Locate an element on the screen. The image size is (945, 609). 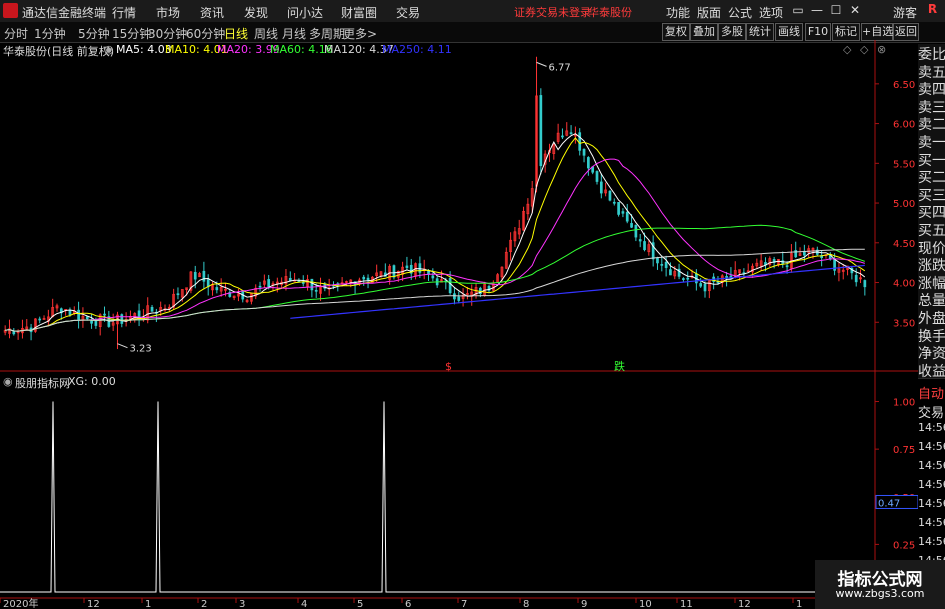
expand-icon: ◇ is located at coordinates (864, 49).